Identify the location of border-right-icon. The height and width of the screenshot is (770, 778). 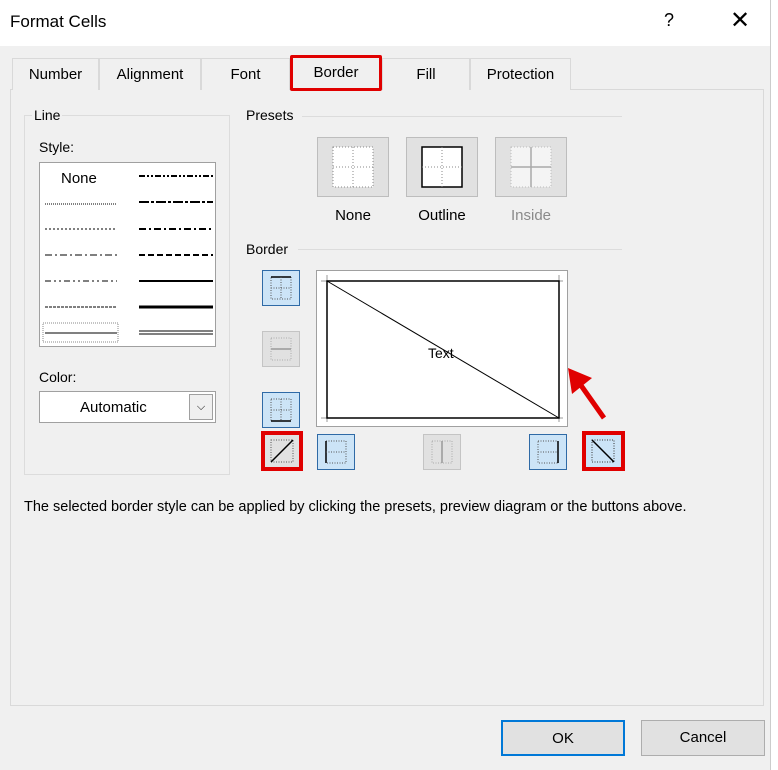
(548, 452).